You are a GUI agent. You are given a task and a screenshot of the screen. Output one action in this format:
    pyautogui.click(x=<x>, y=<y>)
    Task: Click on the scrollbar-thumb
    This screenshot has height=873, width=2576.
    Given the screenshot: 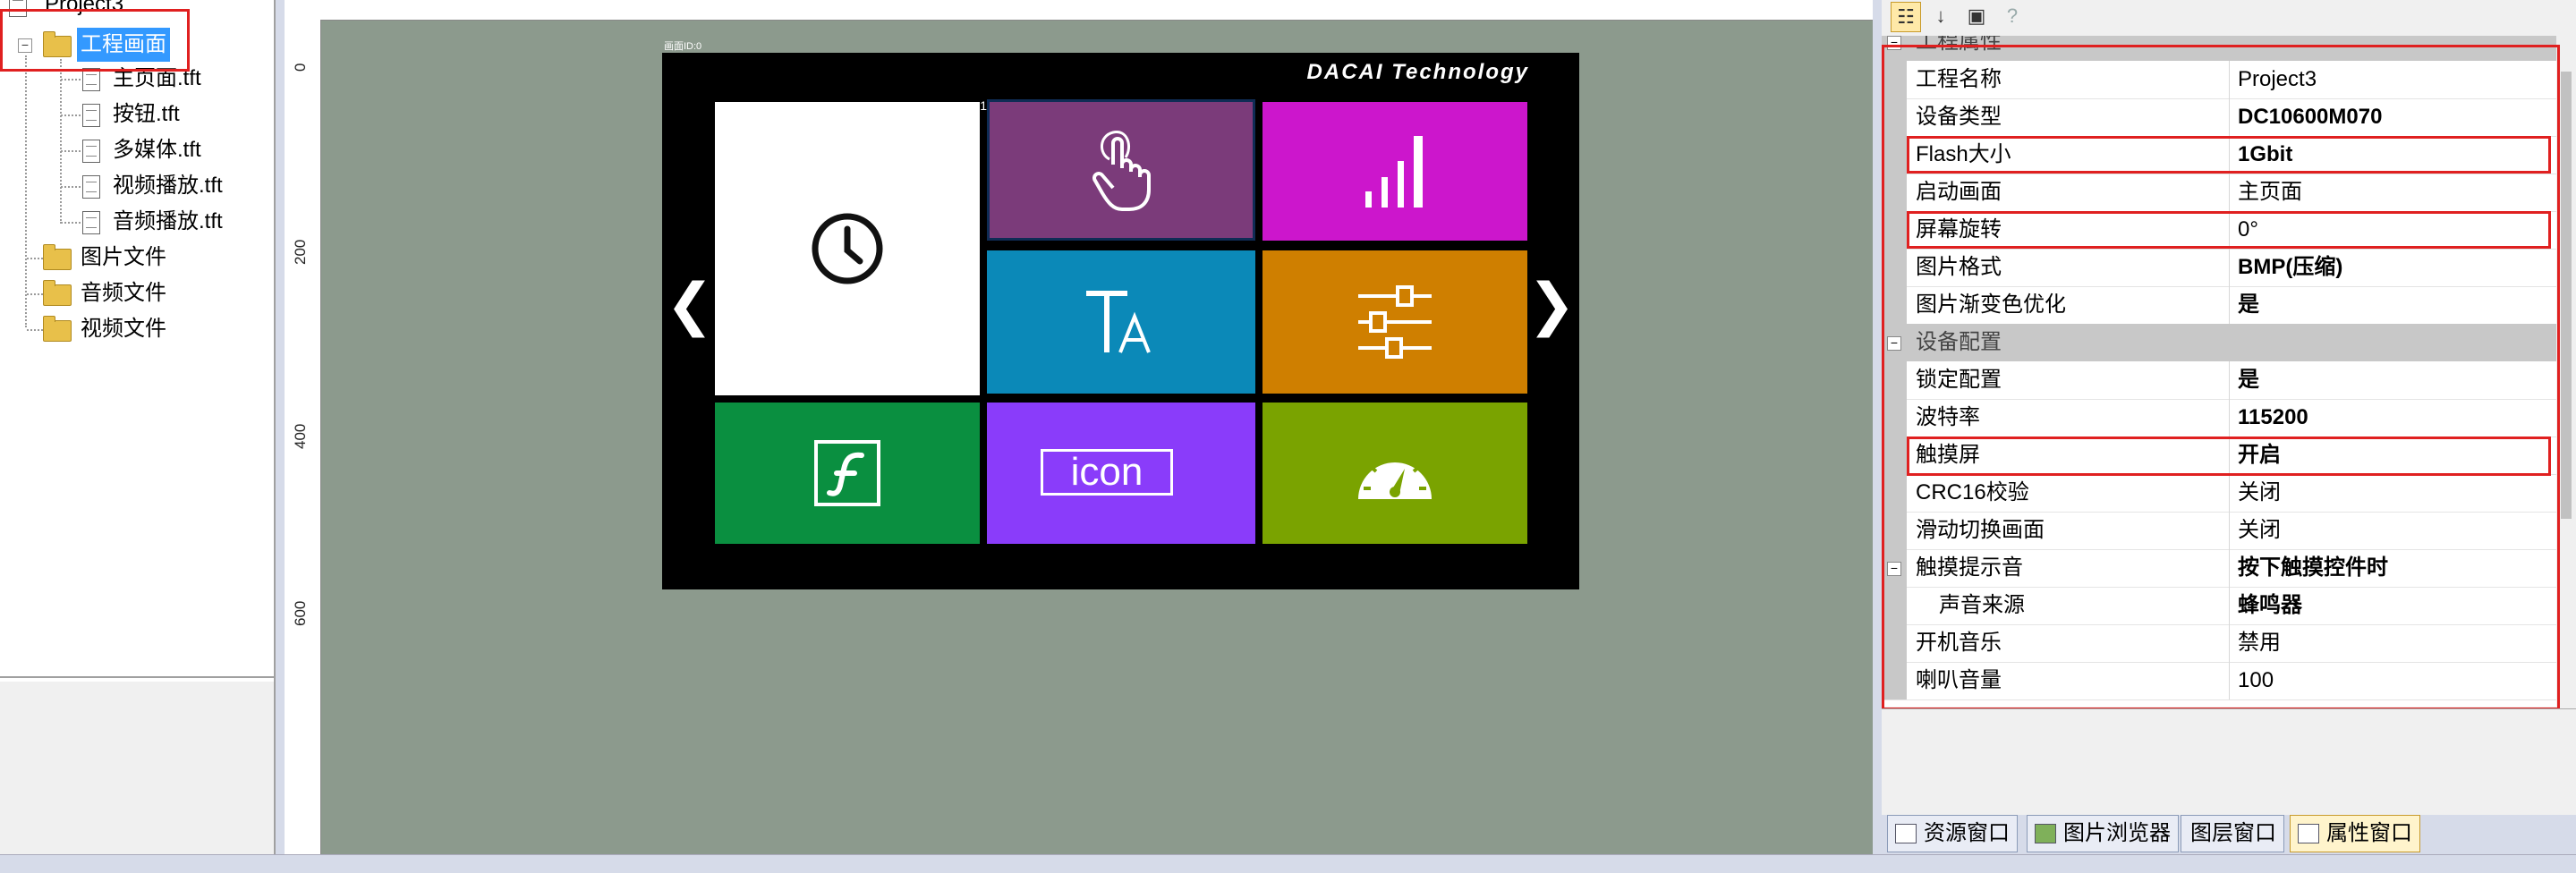 What is the action you would take?
    pyautogui.click(x=2566, y=295)
    